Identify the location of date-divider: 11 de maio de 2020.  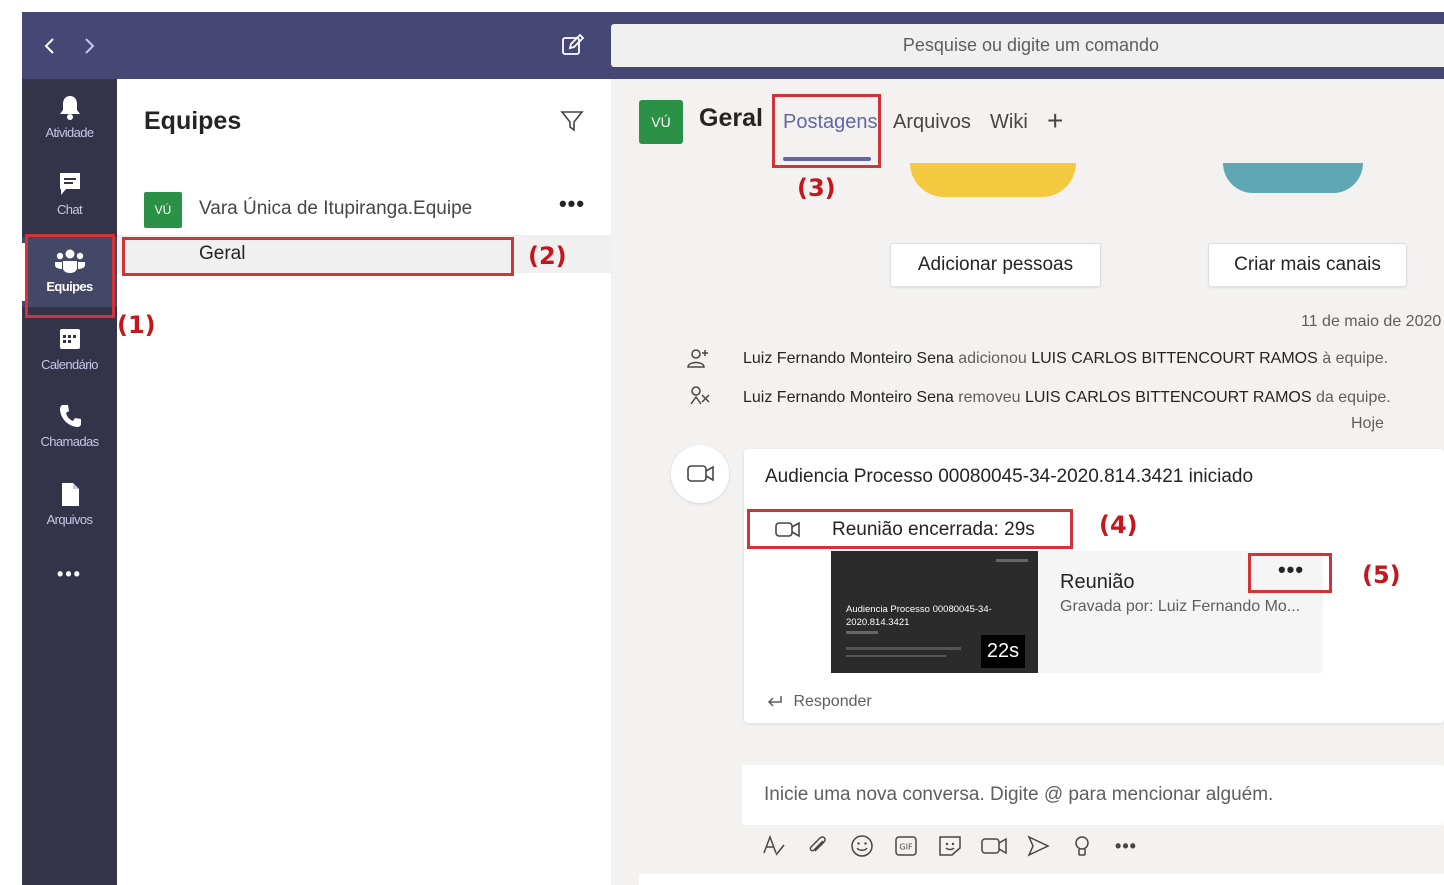
(1371, 321).